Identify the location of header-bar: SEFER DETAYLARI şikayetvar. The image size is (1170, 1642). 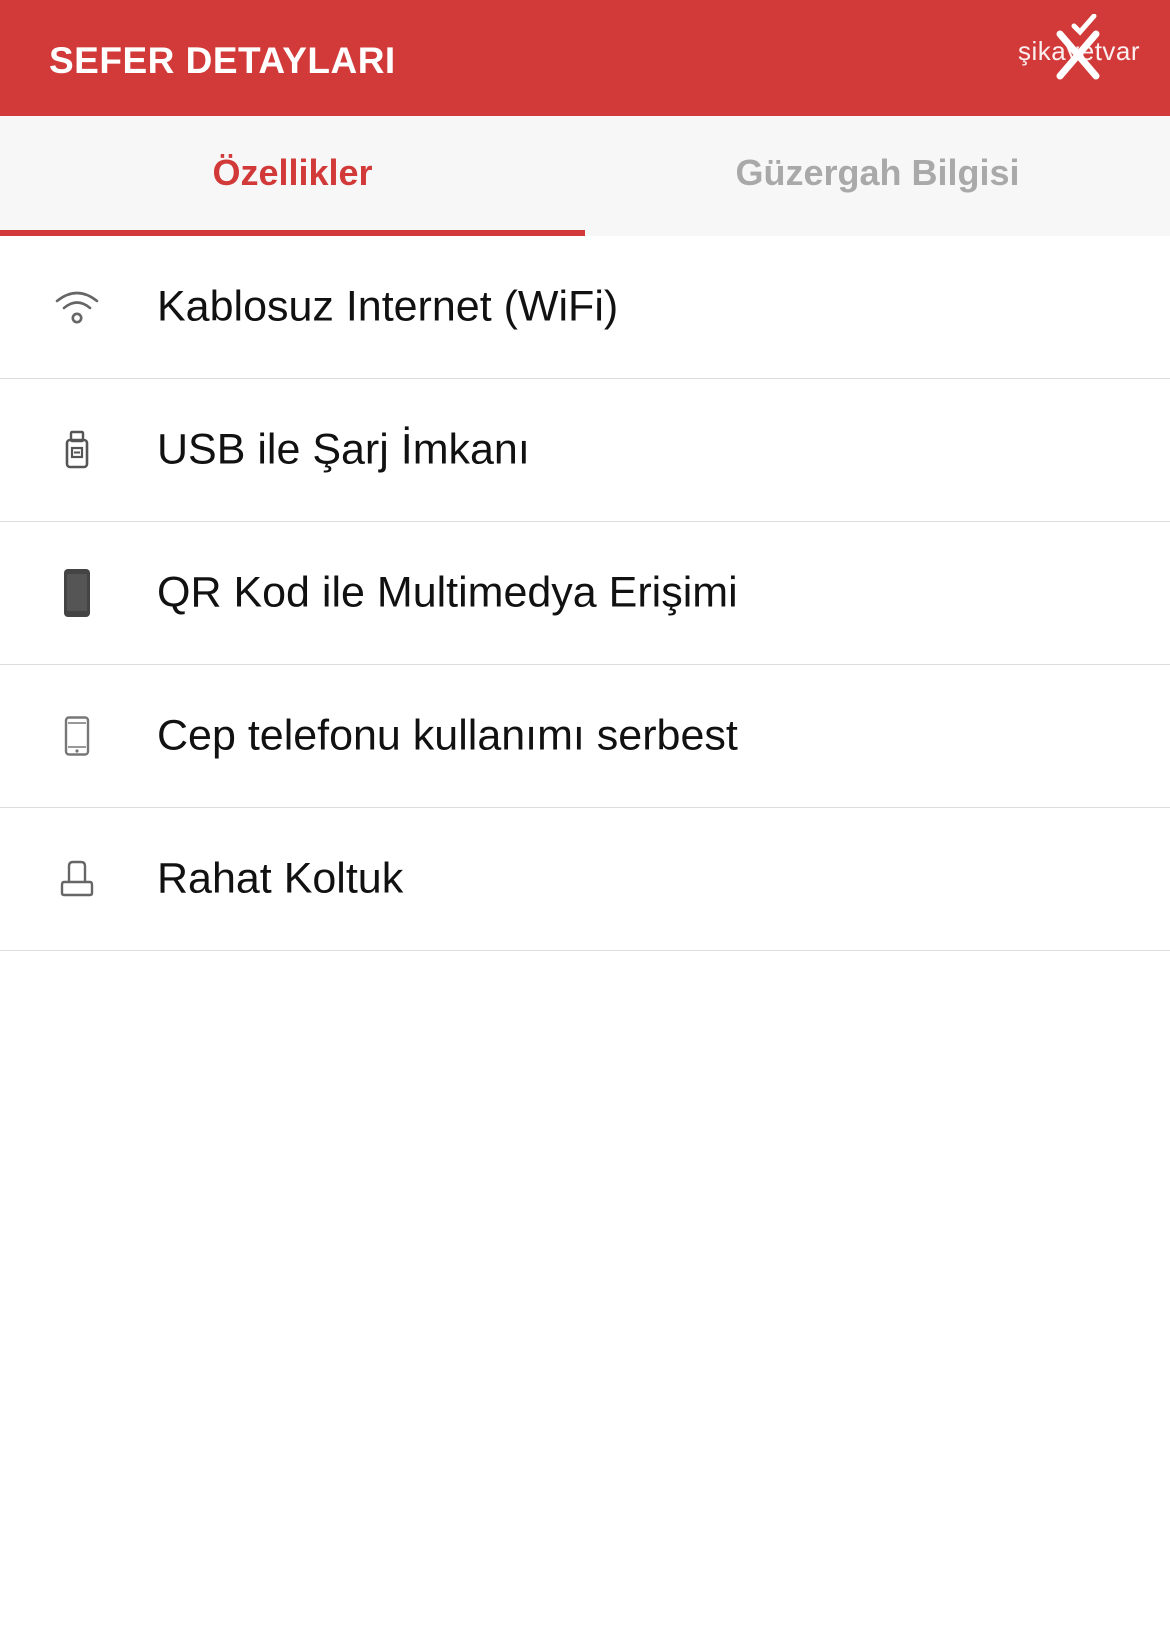
(585, 58).